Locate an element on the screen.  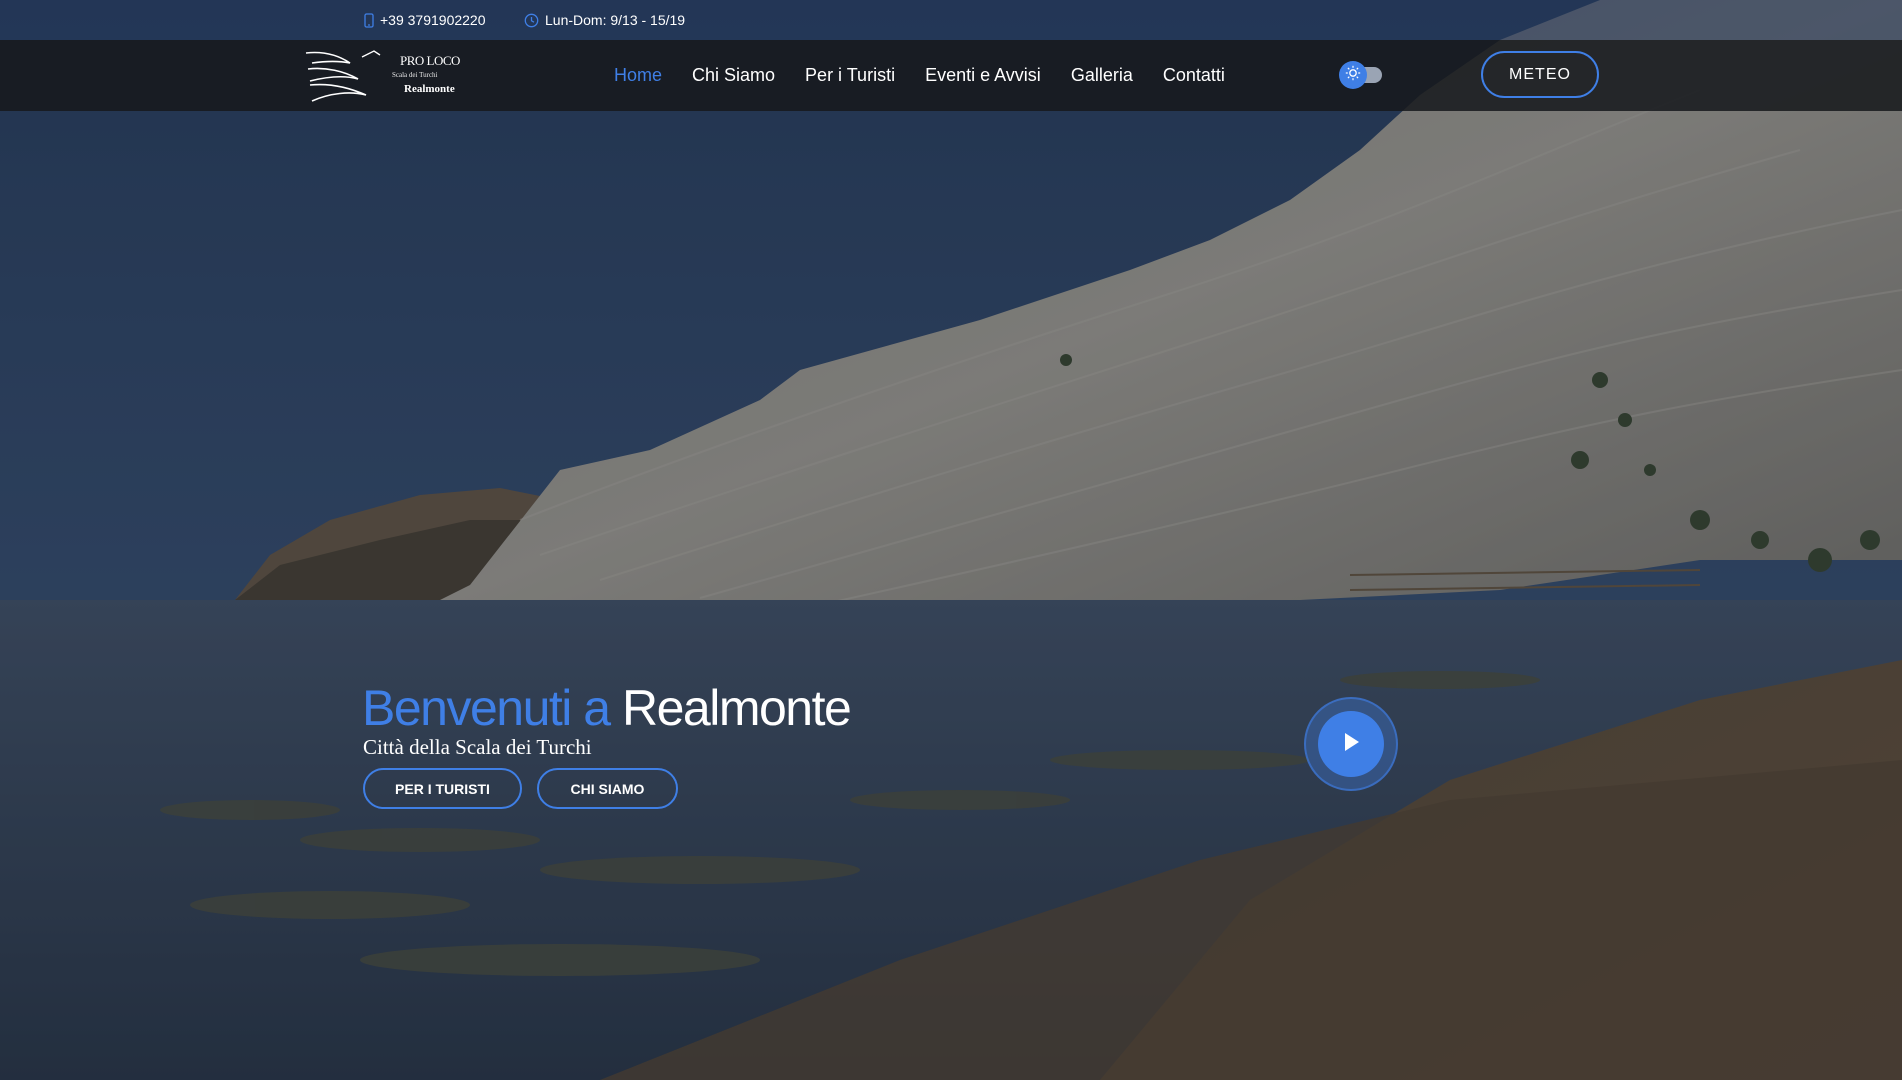
topbar: +39 3791902220 Lun-Dom: 9/13 - 15/19 is located at coordinates (951, 20).